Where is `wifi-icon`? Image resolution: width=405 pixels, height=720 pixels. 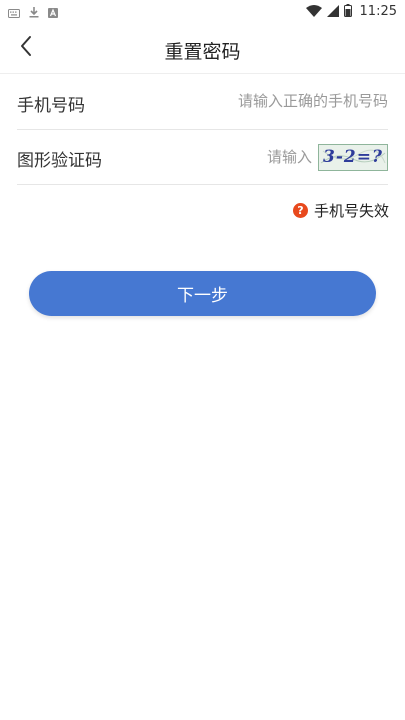 wifi-icon is located at coordinates (313, 11).